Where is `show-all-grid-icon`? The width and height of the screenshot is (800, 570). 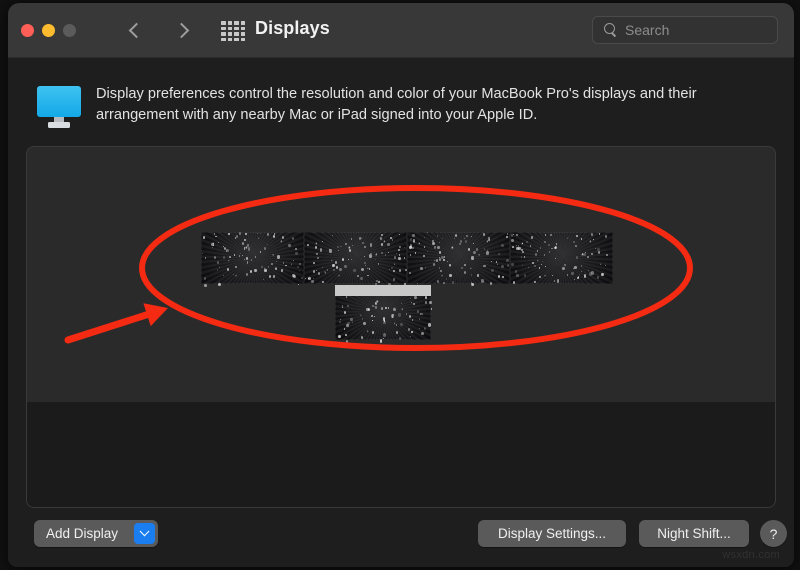
show-all-grid-icon is located at coordinates (233, 31).